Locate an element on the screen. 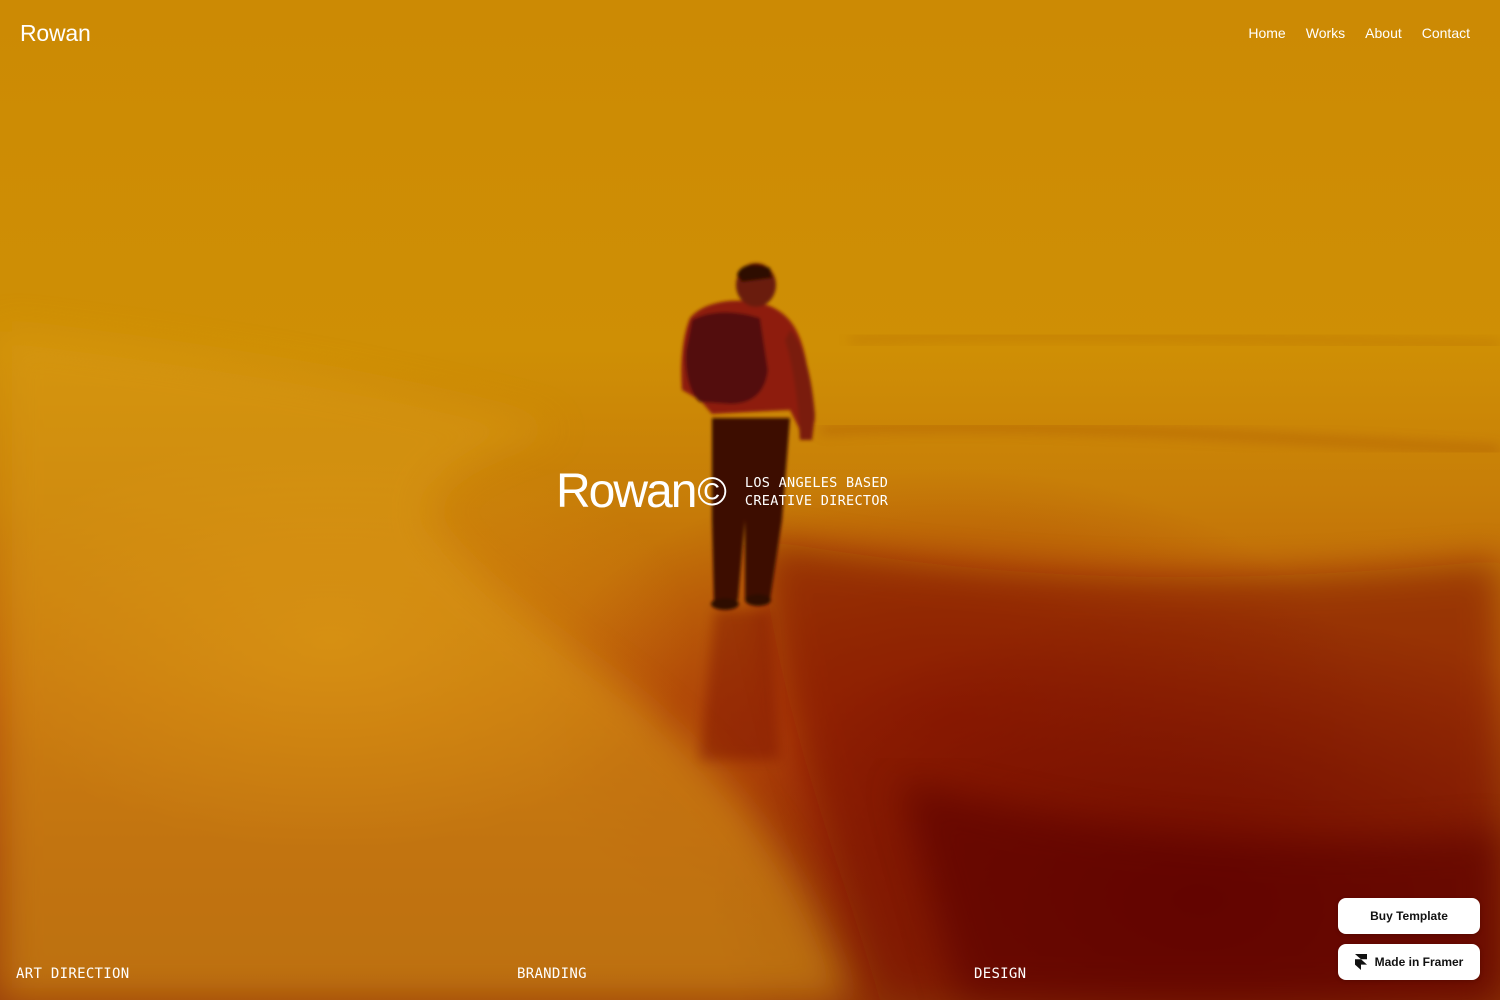  made-in-framer-button: Made in Framer is located at coordinates (1409, 962).